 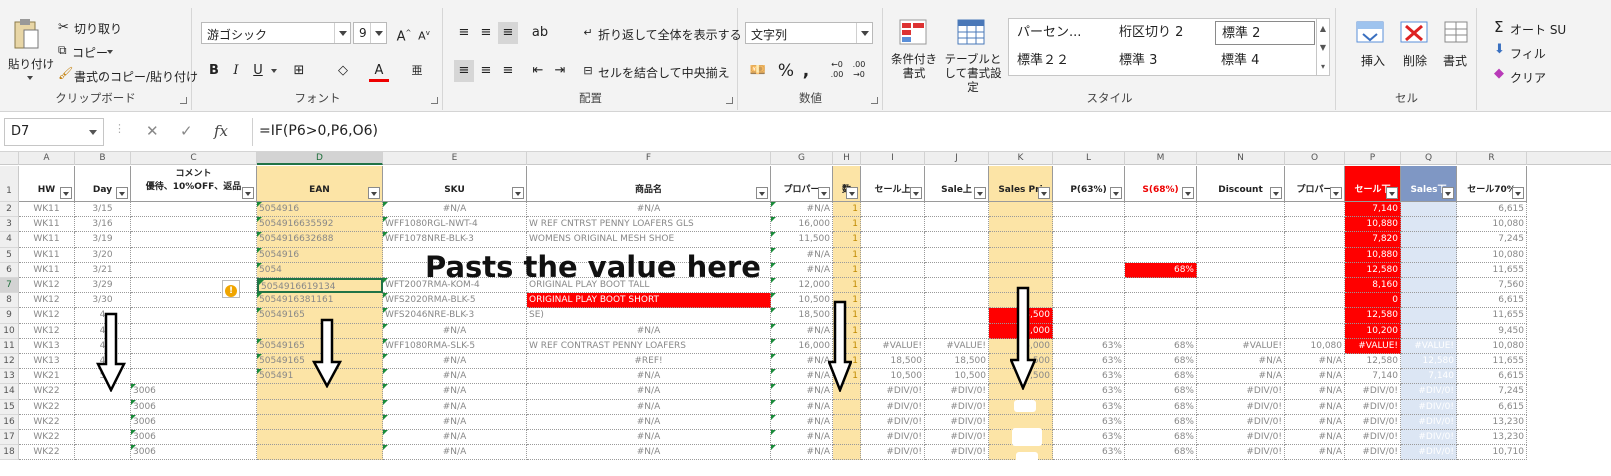 What do you see at coordinates (864, 33) in the screenshot?
I see `number-format-dropdown-icon` at bounding box center [864, 33].